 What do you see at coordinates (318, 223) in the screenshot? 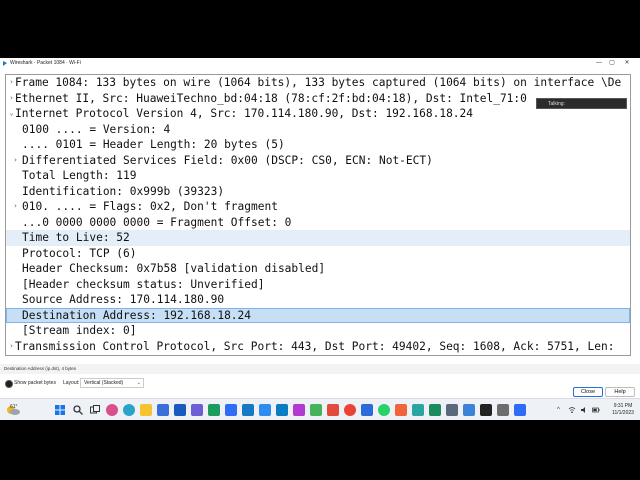
I see `tree-row-fragment-offset: ...0 0000 0000 0000 = Fragment Offset: 0` at bounding box center [318, 223].